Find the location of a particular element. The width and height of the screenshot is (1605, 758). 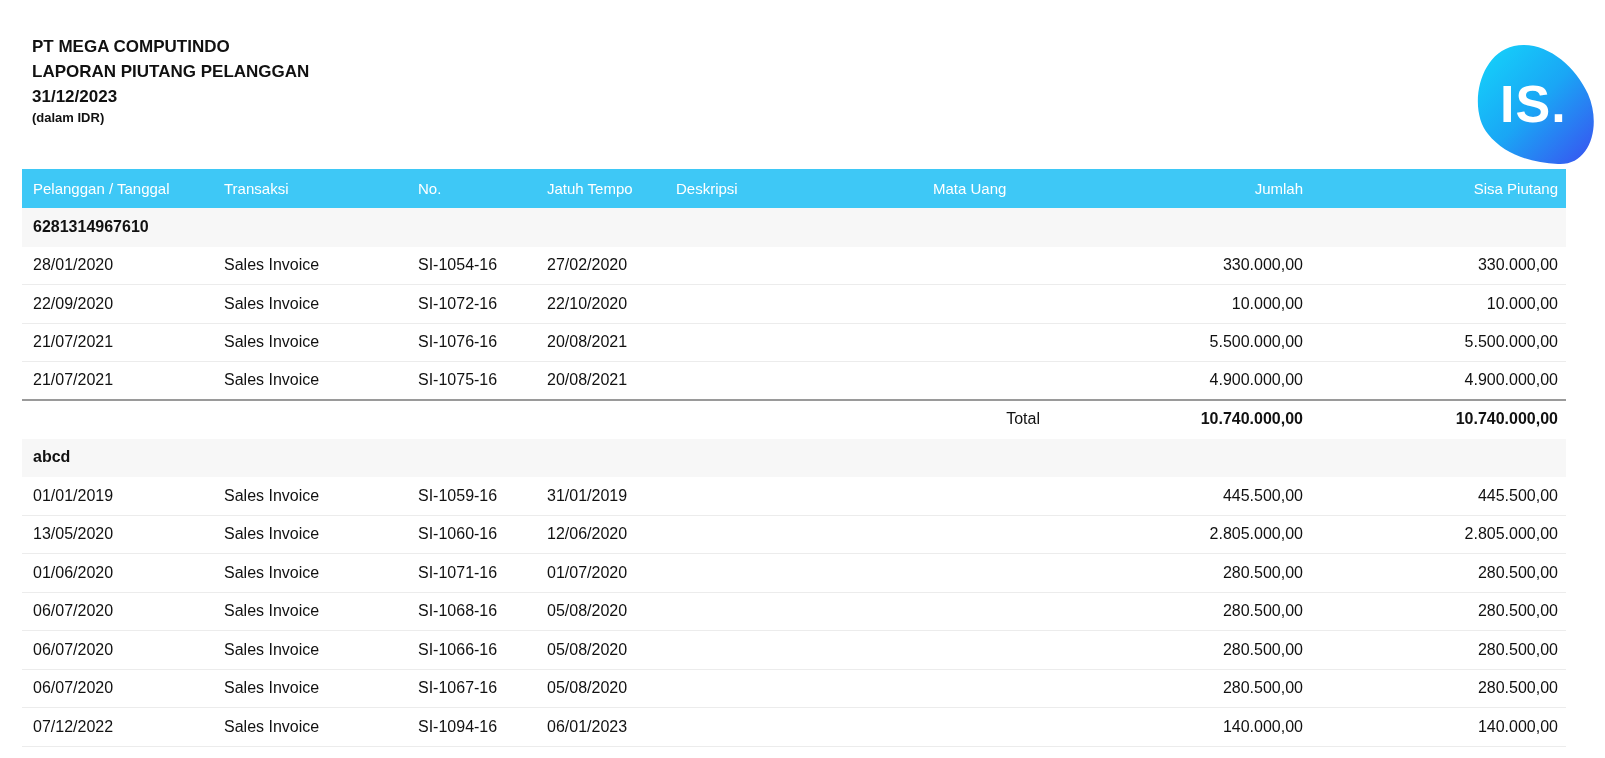

table-cell-text: 31/01/2019 is located at coordinates (587, 495).